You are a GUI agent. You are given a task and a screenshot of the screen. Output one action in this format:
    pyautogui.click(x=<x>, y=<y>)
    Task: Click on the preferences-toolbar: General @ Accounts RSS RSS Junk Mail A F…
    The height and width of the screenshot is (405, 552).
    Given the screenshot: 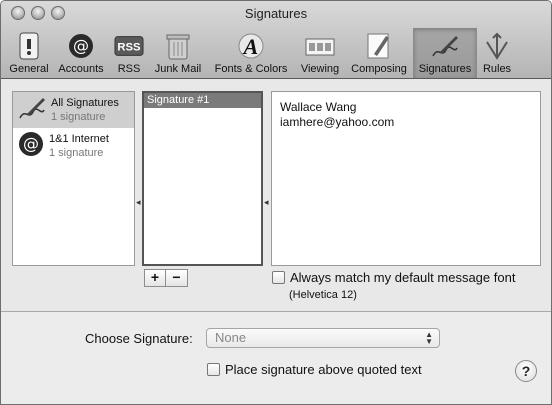 What is the action you would take?
    pyautogui.click(x=261, y=53)
    